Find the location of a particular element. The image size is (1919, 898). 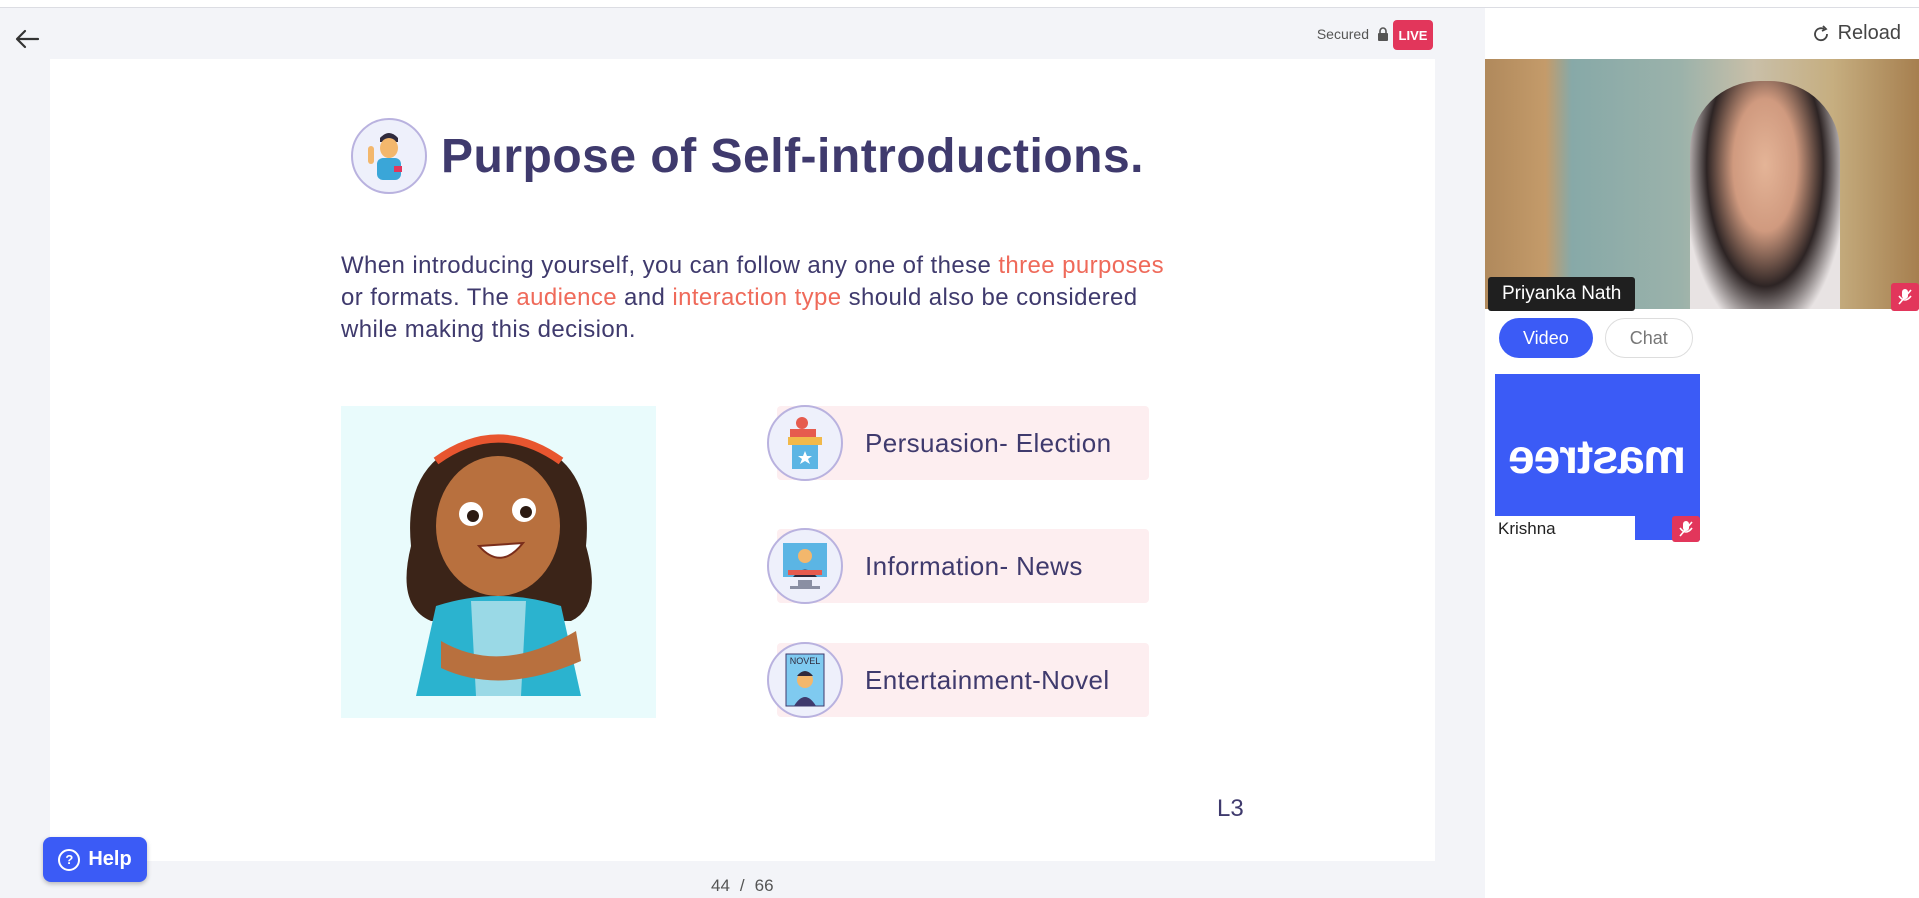

pagination: 44 / 66 is located at coordinates (742, 886).